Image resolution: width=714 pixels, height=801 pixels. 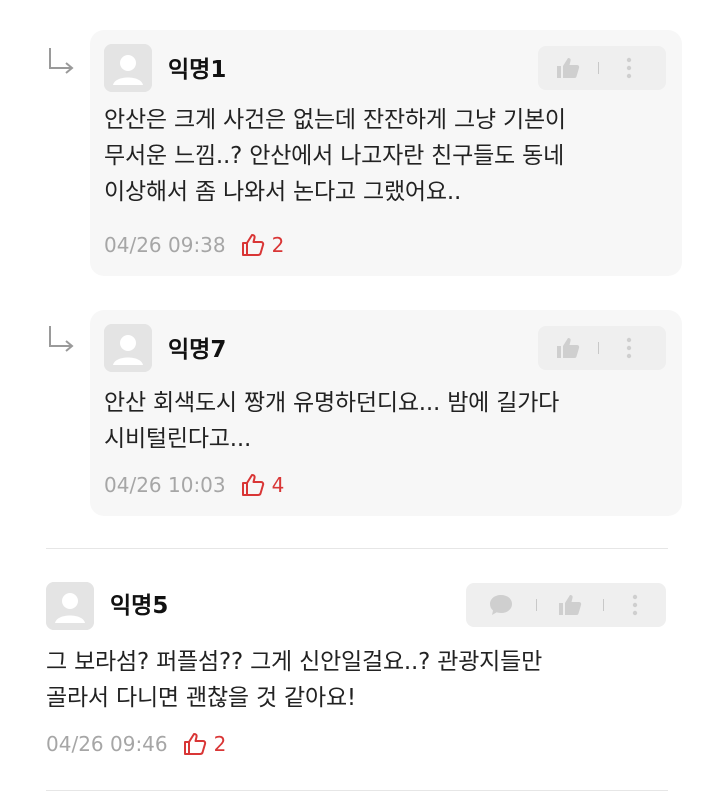 I want to click on comment-datetime: 04/26 10:03, so click(x=165, y=485).